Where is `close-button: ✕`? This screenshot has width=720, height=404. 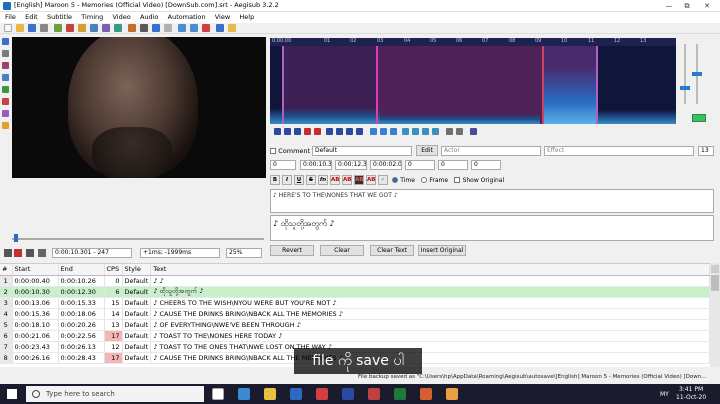
close-button: ✕ is located at coordinates (707, 6).